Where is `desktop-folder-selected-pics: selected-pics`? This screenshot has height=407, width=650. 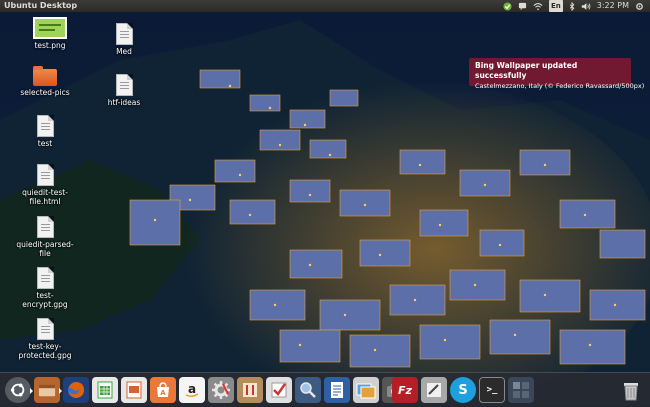 desktop-folder-selected-pics: selected-pics is located at coordinates (45, 81).